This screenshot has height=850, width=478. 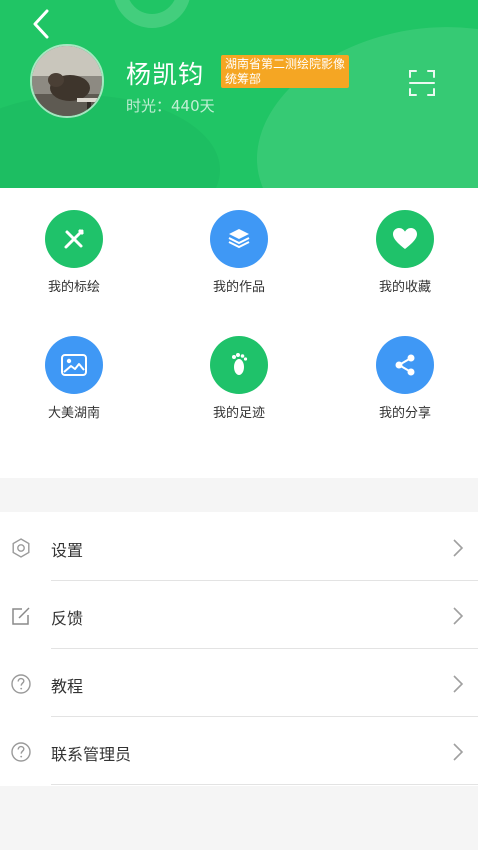 What do you see at coordinates (67, 550) in the screenshot?
I see `menu-label: 设置` at bounding box center [67, 550].